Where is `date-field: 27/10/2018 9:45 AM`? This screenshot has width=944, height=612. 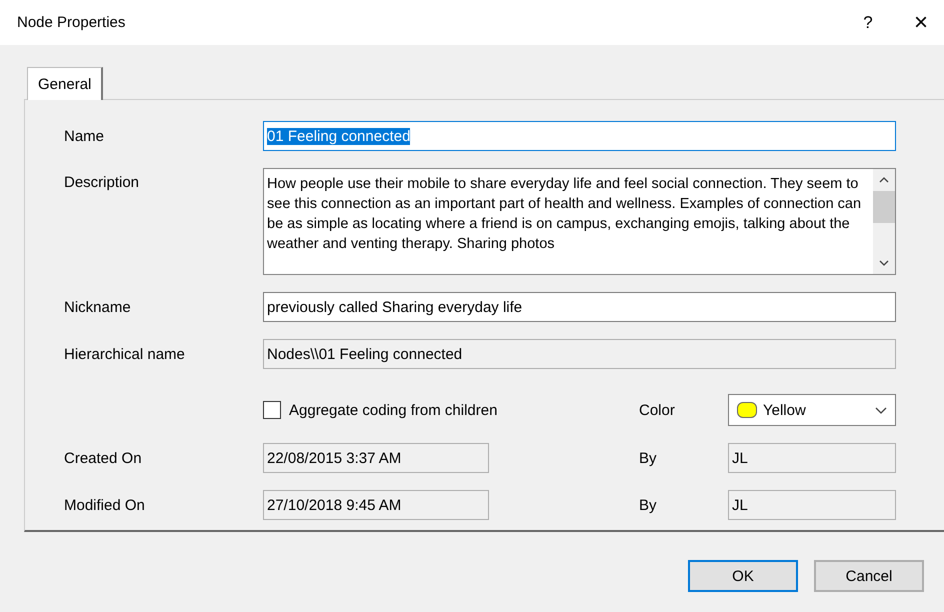 date-field: 27/10/2018 9:45 AM is located at coordinates (376, 505).